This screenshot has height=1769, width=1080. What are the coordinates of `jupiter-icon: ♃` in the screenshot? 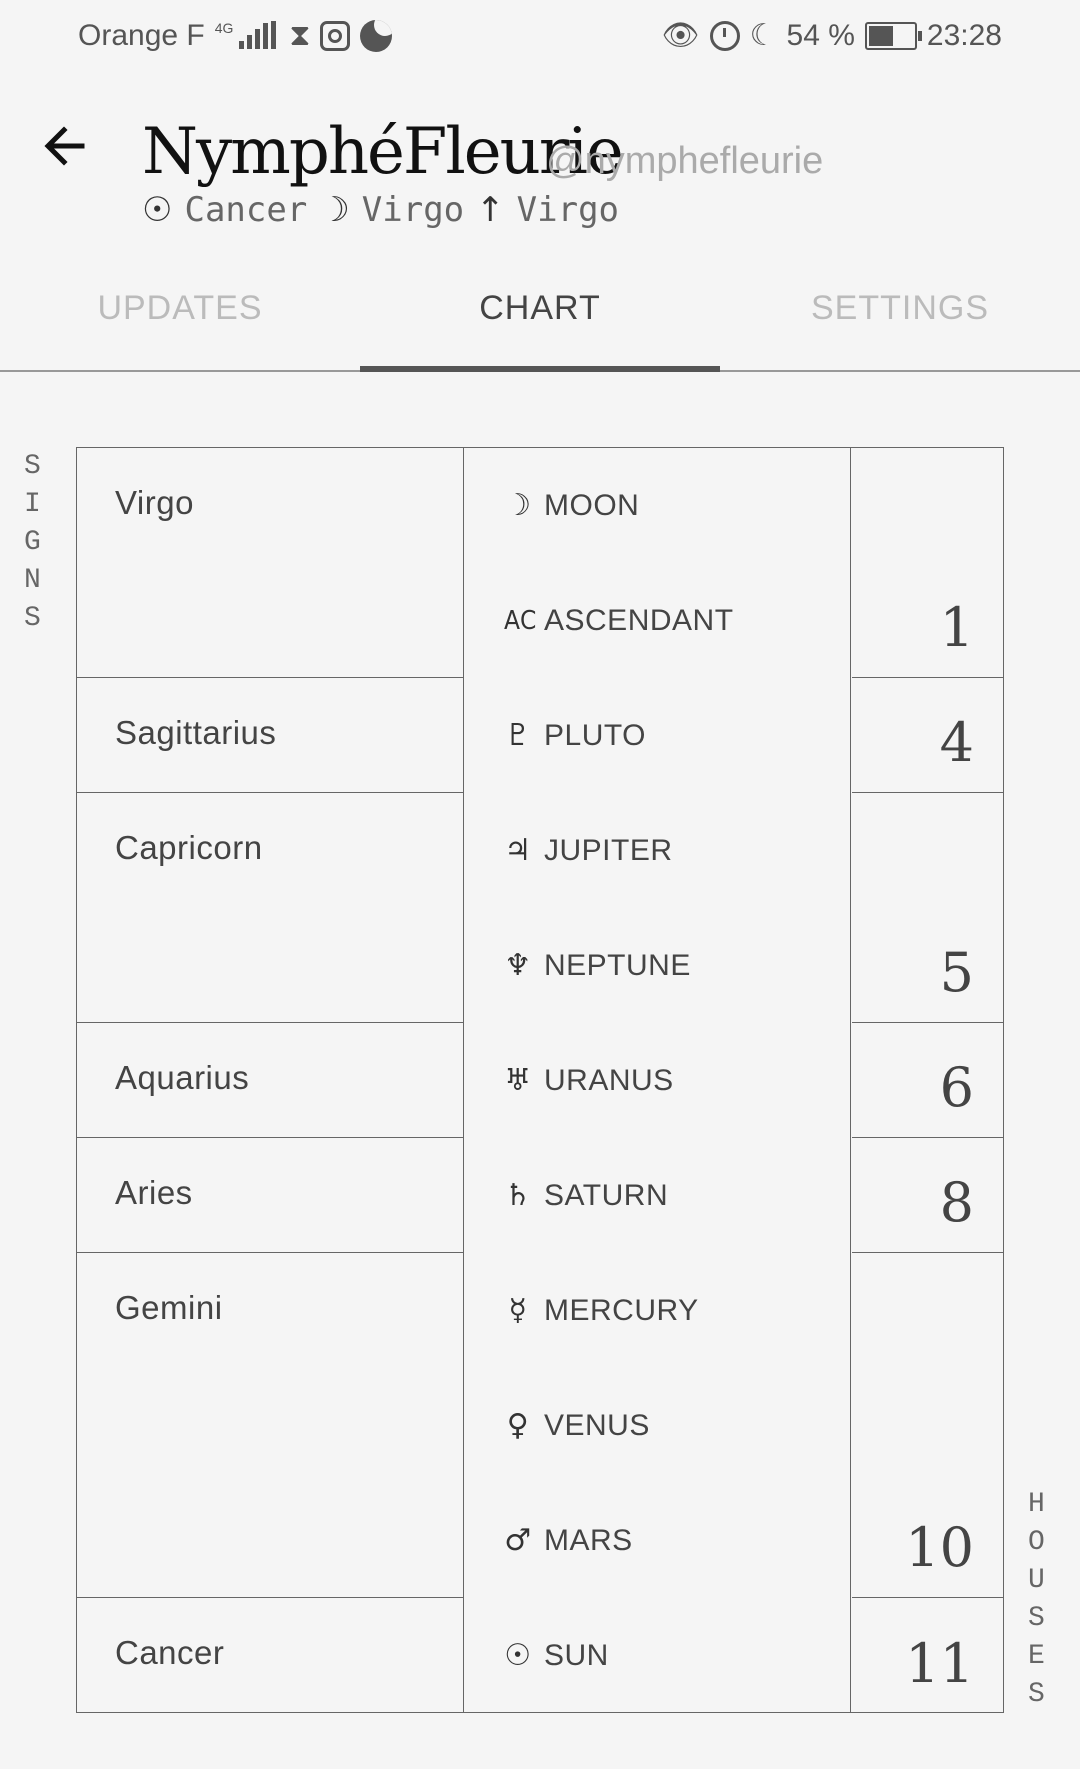 It's located at (518, 850).